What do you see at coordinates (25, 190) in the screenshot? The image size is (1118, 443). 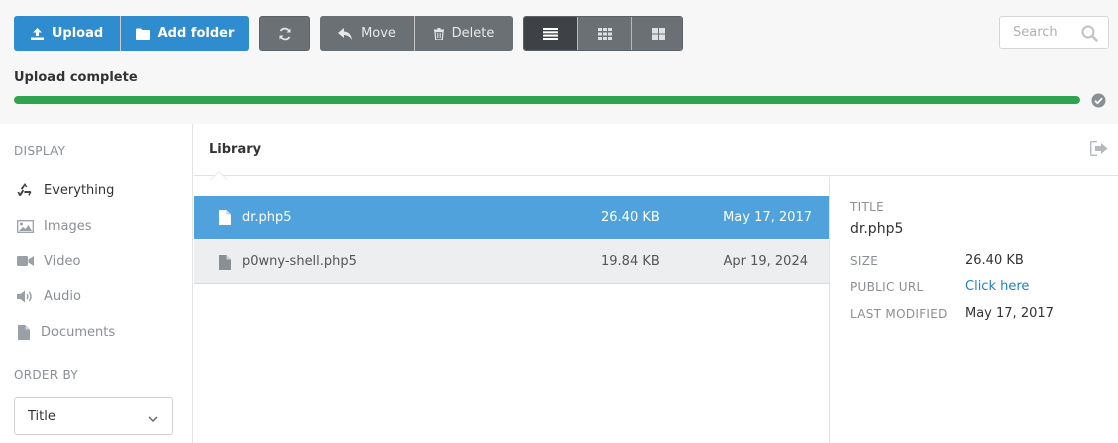 I see `recycle-icon` at bounding box center [25, 190].